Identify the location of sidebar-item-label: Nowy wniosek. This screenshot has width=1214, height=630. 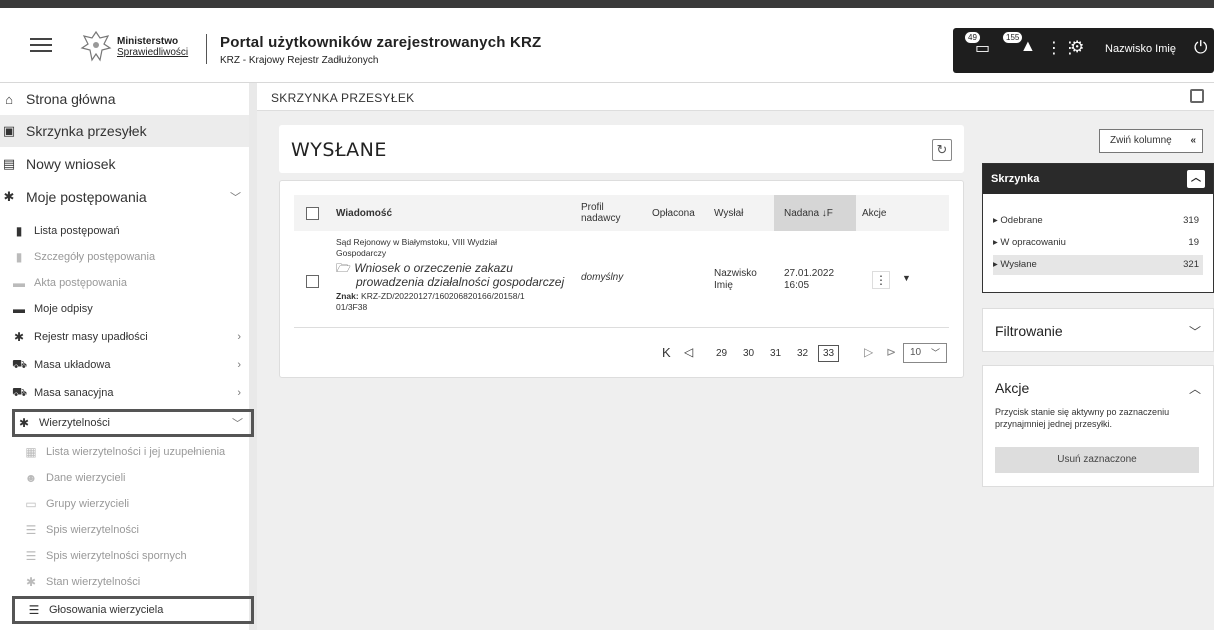
(71, 164).